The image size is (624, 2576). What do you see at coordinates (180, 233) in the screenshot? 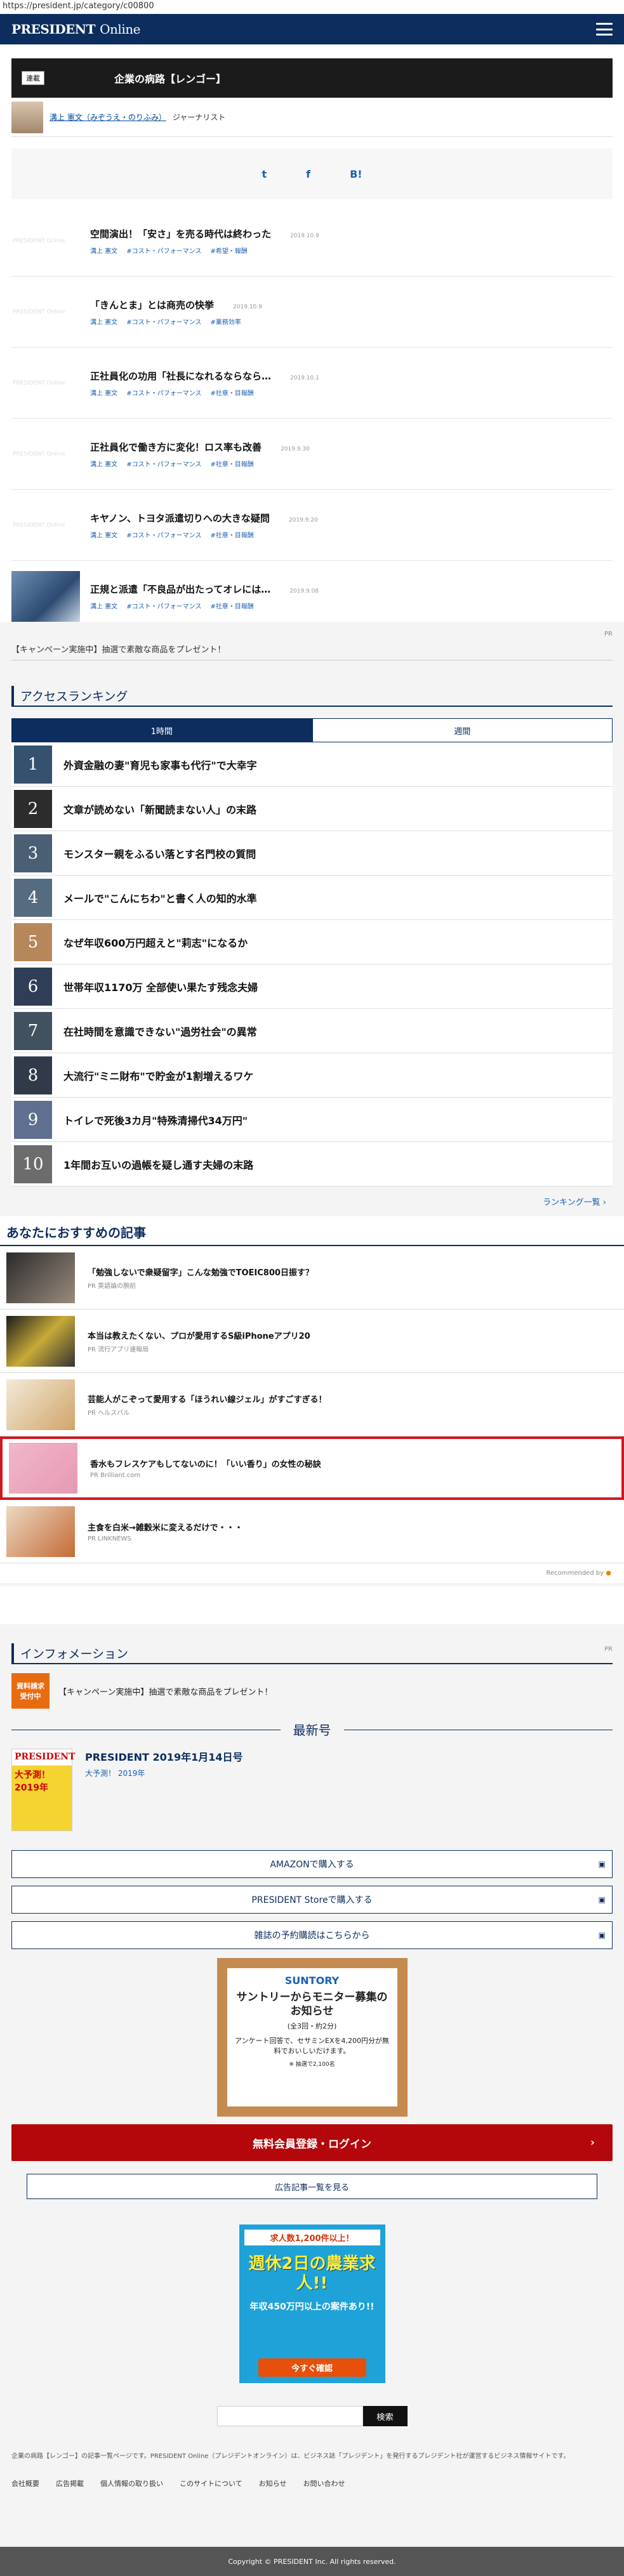
I see `article-title: 空間演出！「安さ」を売る時代は終わった` at bounding box center [180, 233].